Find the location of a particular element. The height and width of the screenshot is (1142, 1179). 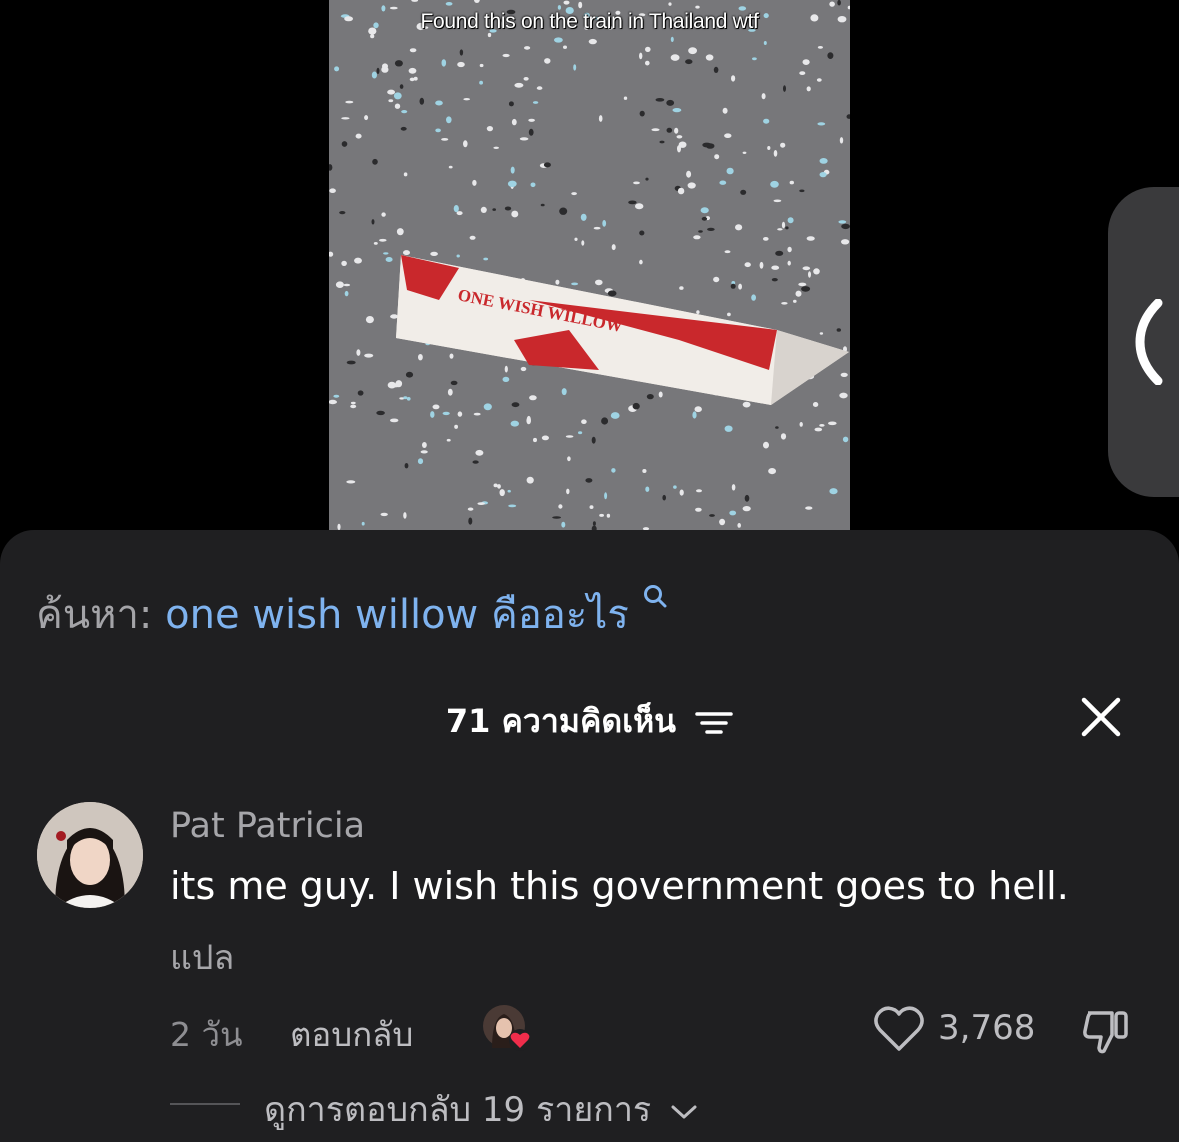

side-panel-handle is located at coordinates (1143, 342).